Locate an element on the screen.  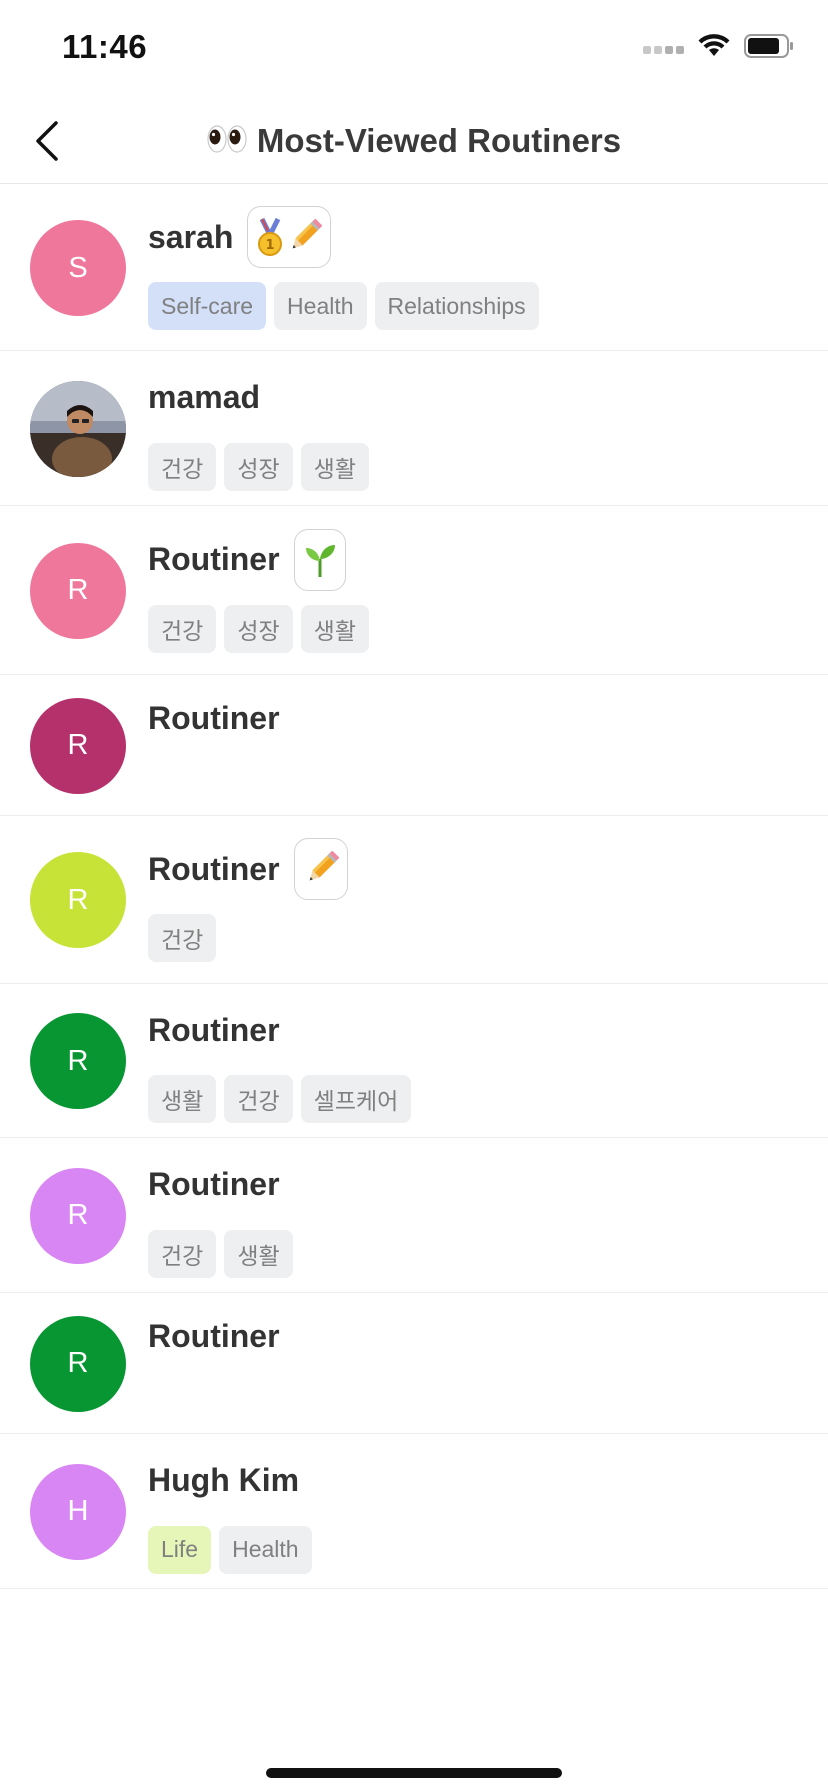
avatar is located at coordinates (78, 428).